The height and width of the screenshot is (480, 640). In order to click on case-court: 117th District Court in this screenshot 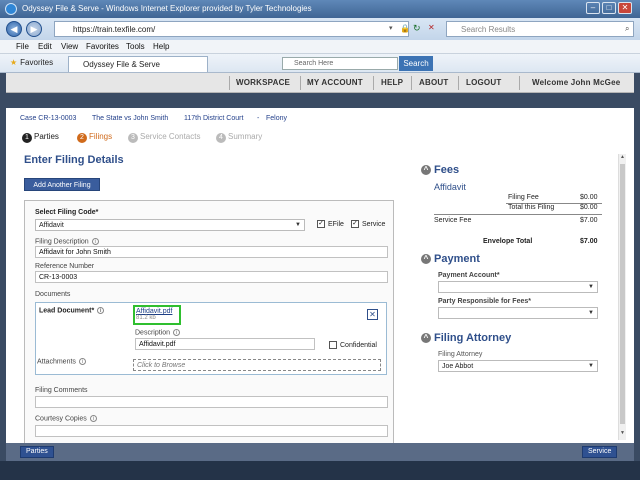, I will do `click(213, 118)`.